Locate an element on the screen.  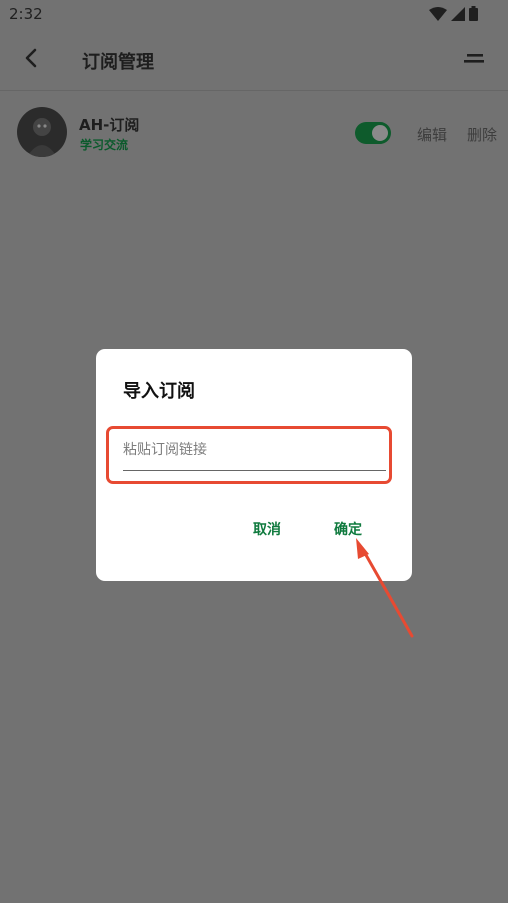
url-field-highlight is located at coordinates (249, 455).